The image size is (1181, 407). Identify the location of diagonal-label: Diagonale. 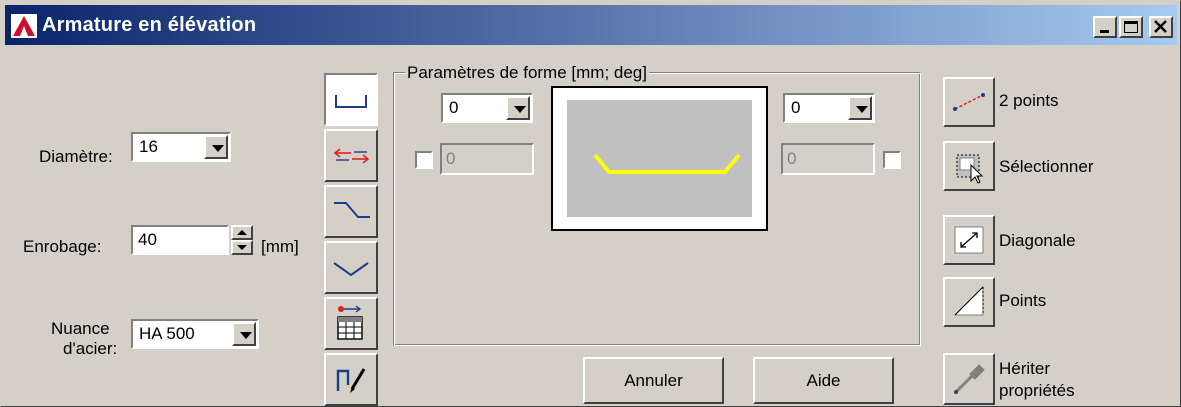
(1037, 240).